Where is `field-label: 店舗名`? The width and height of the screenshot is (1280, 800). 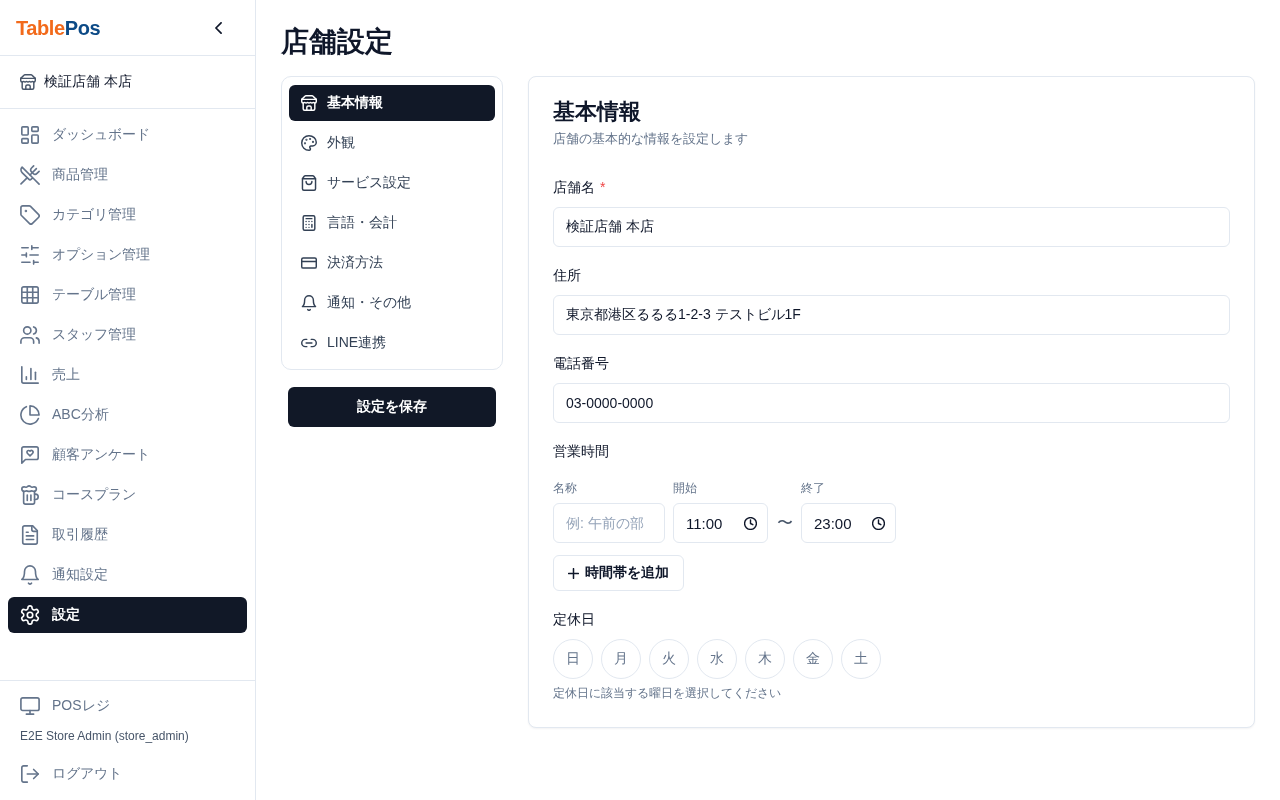 field-label: 店舗名 is located at coordinates (574, 187).